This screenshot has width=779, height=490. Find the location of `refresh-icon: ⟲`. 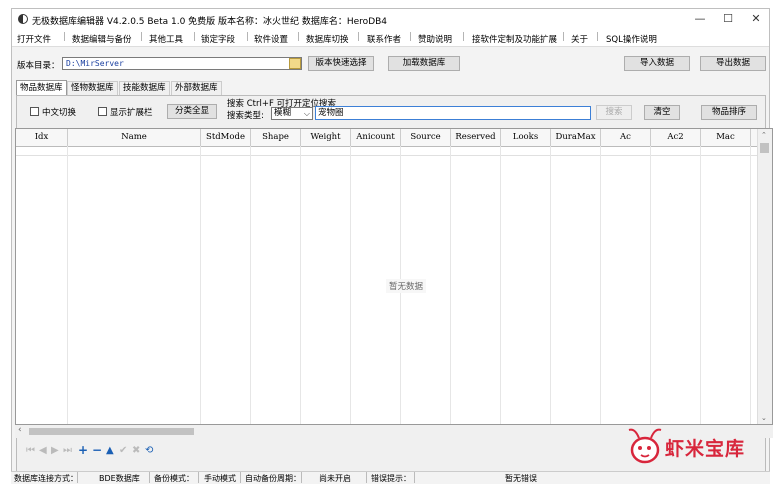

refresh-icon: ⟲ is located at coordinates (149, 450).